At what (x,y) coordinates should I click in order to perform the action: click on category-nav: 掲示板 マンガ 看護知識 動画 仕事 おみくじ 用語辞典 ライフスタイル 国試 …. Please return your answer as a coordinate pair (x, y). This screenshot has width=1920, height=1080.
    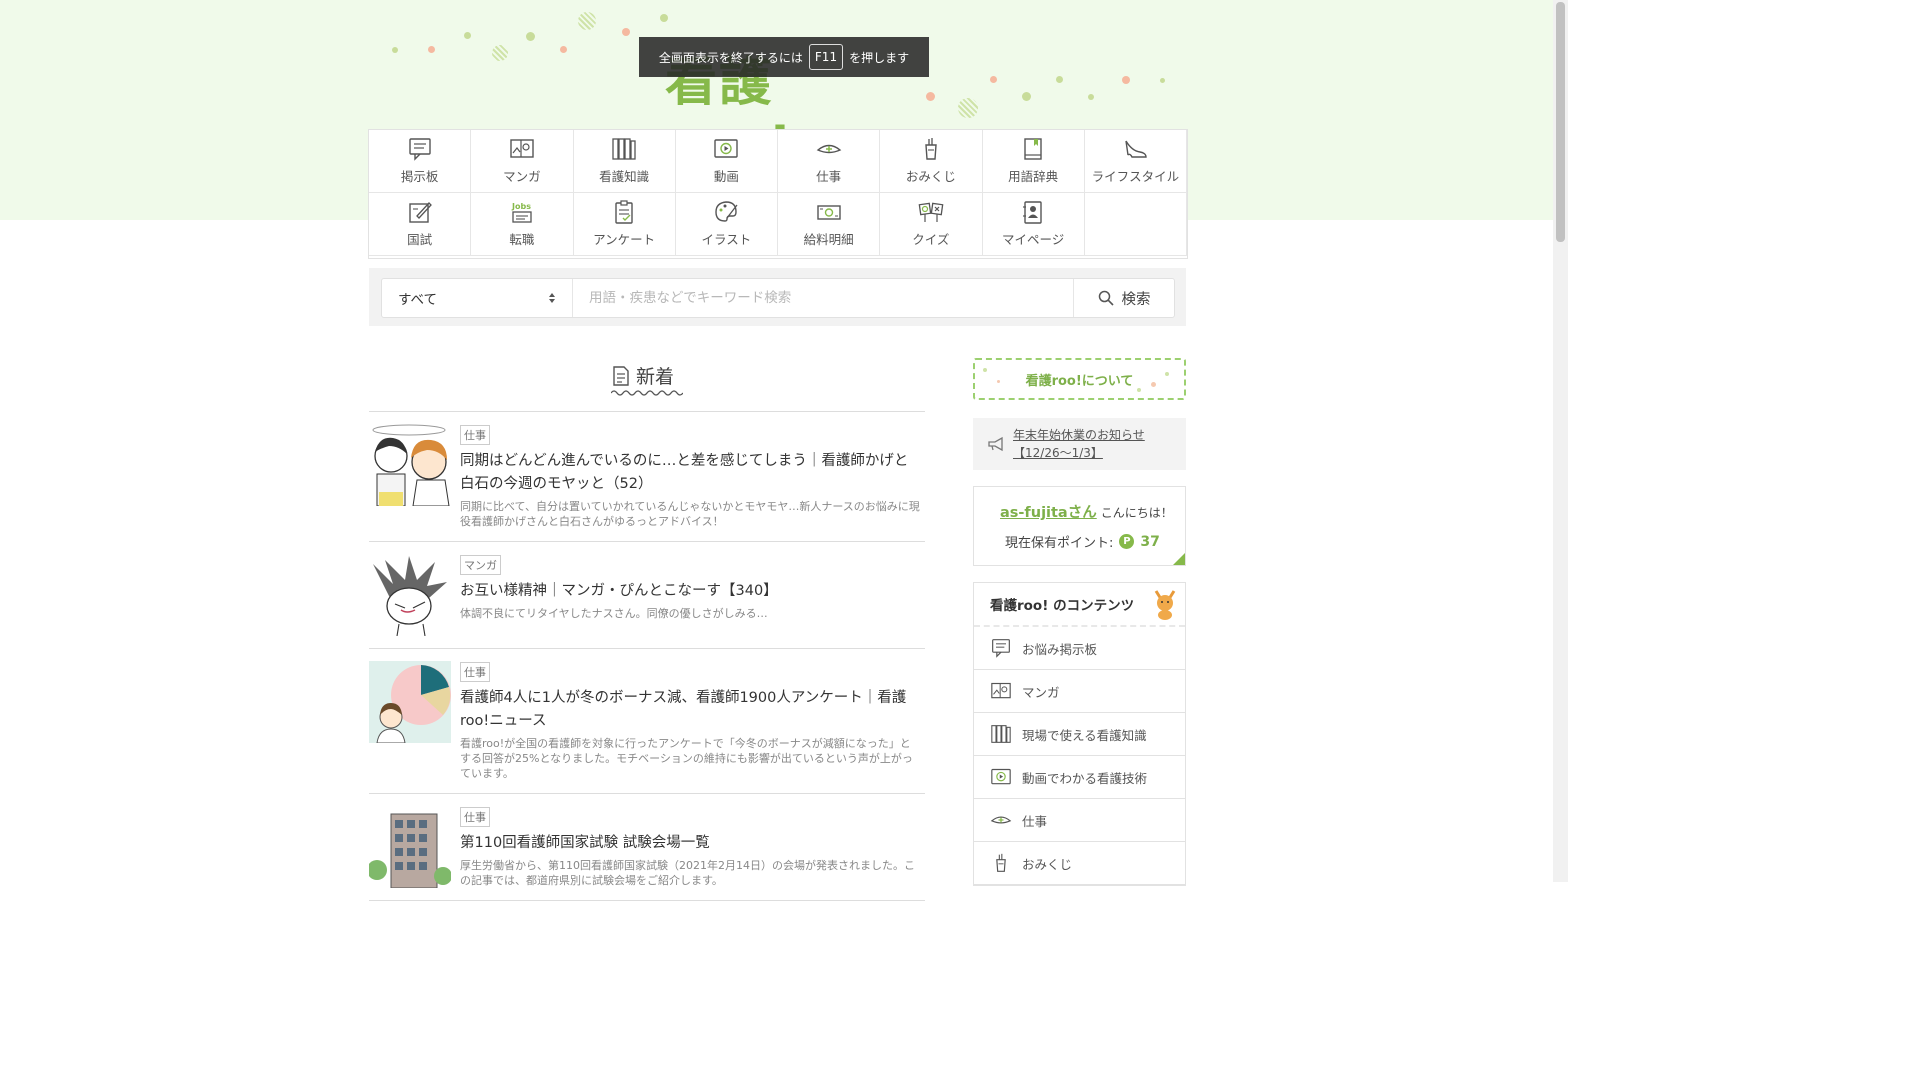
    Looking at the image, I should click on (778, 194).